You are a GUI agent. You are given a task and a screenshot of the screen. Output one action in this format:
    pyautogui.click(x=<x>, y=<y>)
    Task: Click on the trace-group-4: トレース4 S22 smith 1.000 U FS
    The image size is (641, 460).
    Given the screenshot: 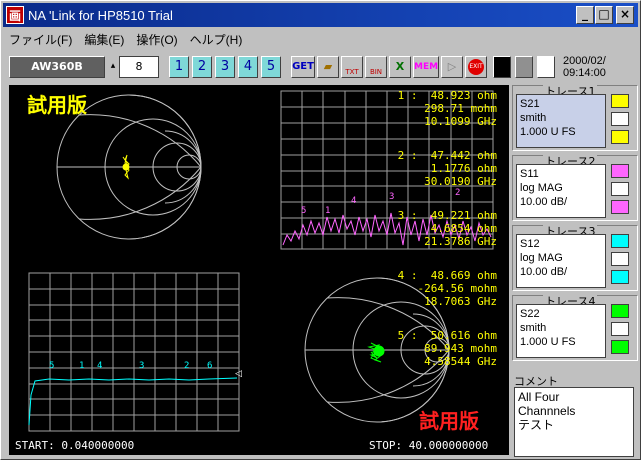 What is the action you would take?
    pyautogui.click(x=575, y=327)
    